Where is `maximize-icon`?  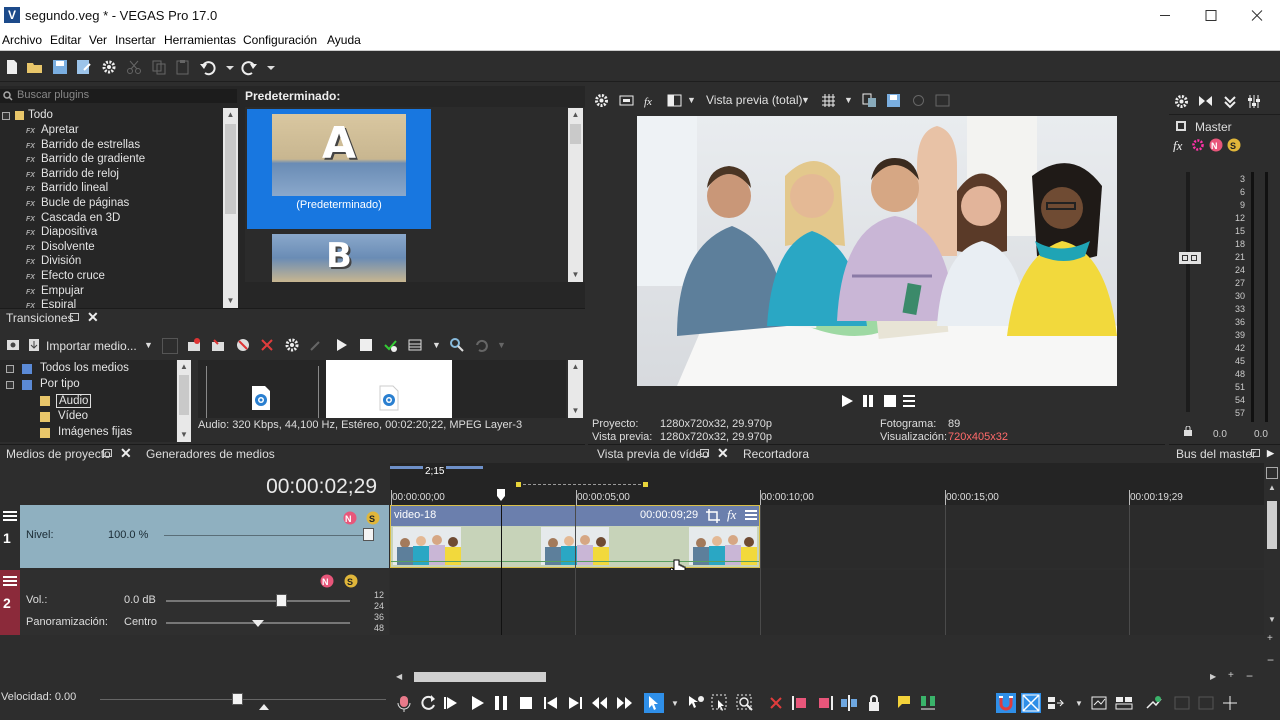
maximize-icon is located at coordinates (1211, 15).